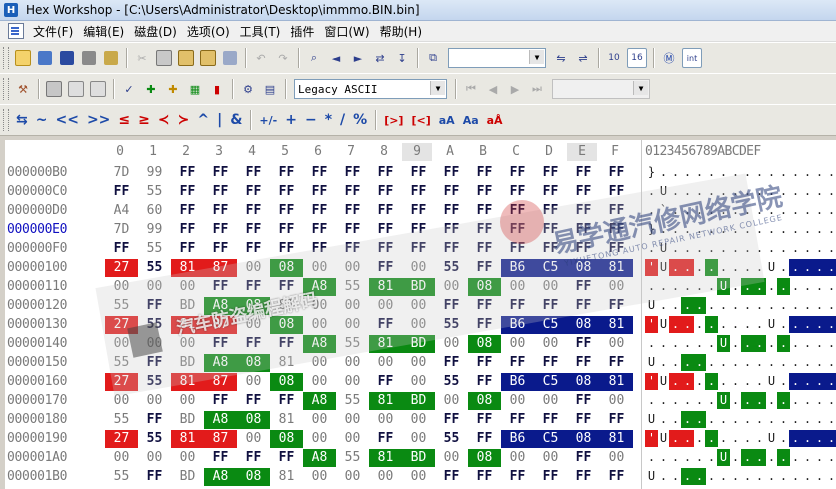 Image resolution: width=836 pixels, height=489 pixels. I want to click on shift-right-button: >>, so click(98, 120).